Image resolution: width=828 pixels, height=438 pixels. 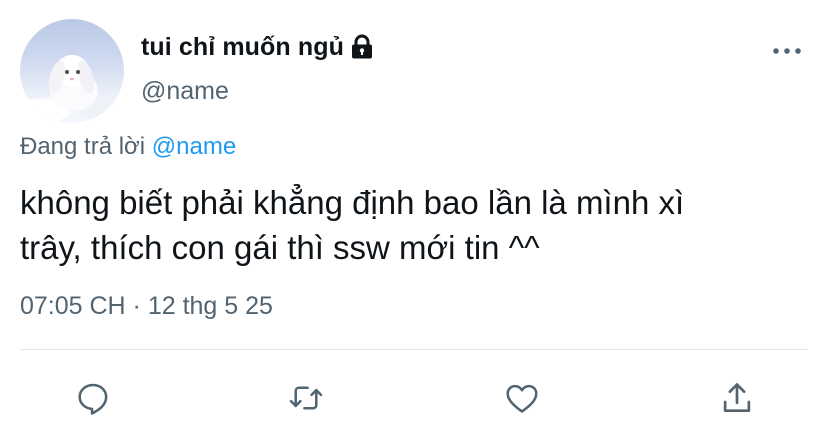 What do you see at coordinates (72, 89) in the screenshot?
I see `bunny-avatar-image` at bounding box center [72, 89].